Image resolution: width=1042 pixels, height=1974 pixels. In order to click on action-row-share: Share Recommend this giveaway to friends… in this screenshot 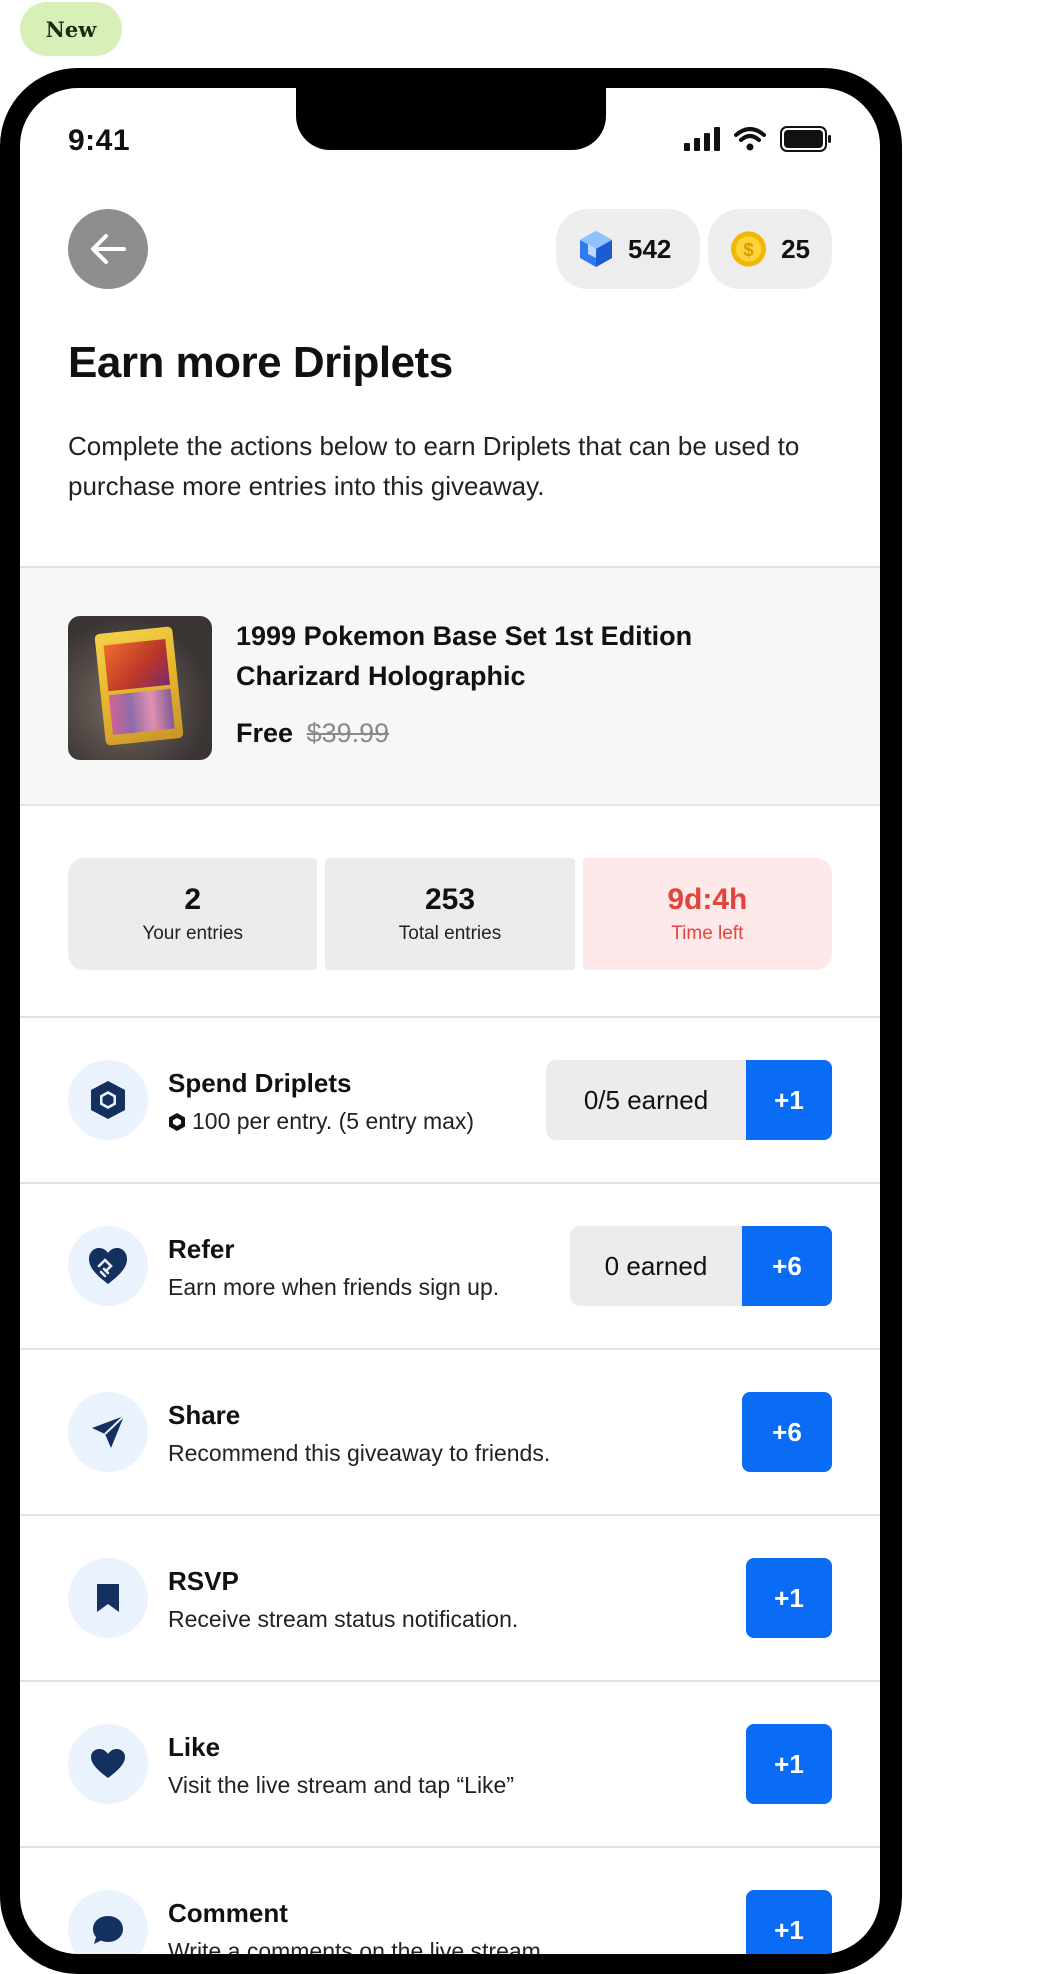, I will do `click(450, 1432)`.